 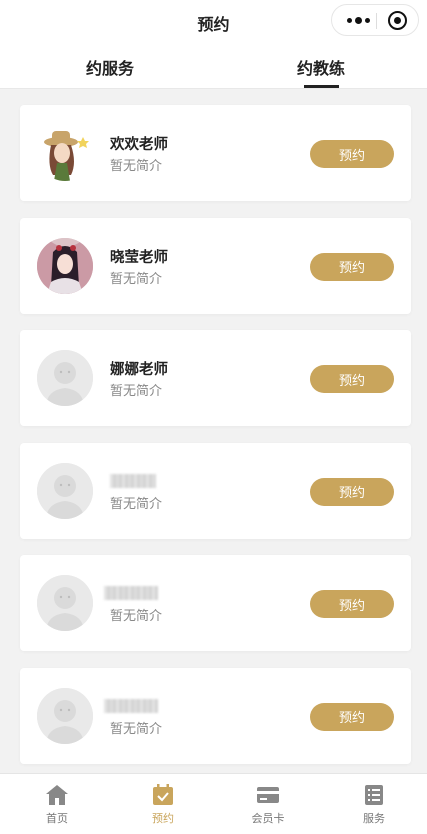 I want to click on coach-name: 娜娜老师, so click(x=139, y=370).